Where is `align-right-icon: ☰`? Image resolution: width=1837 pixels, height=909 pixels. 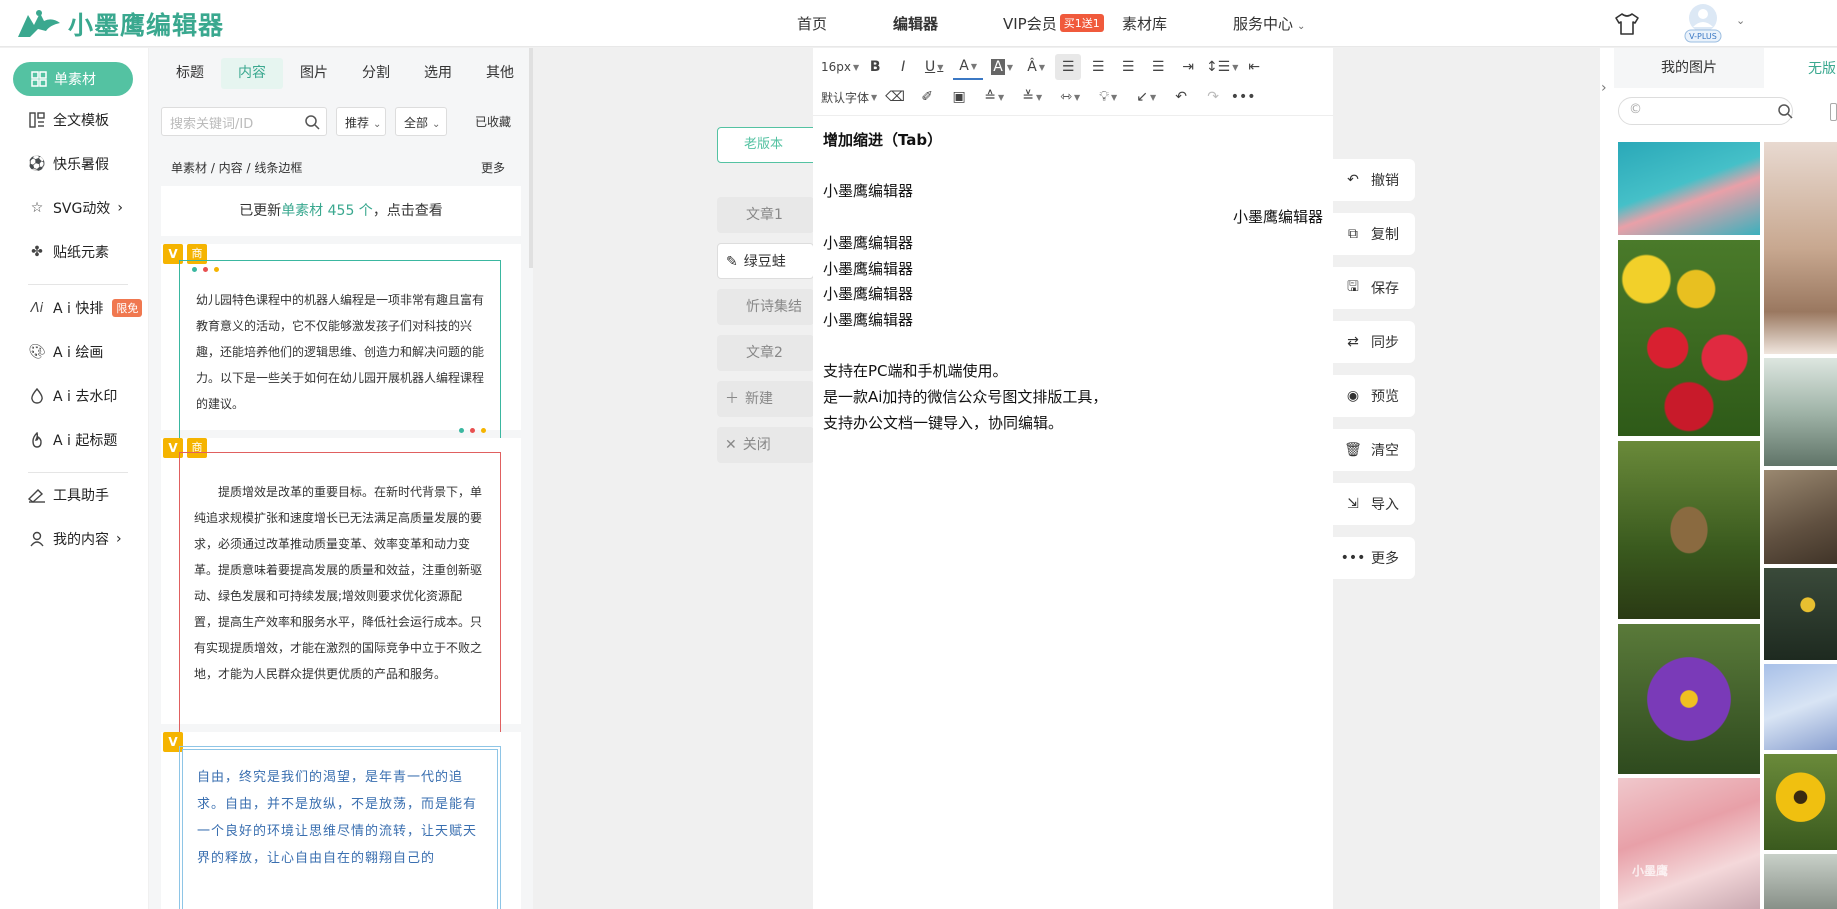 align-right-icon: ☰ is located at coordinates (1128, 67).